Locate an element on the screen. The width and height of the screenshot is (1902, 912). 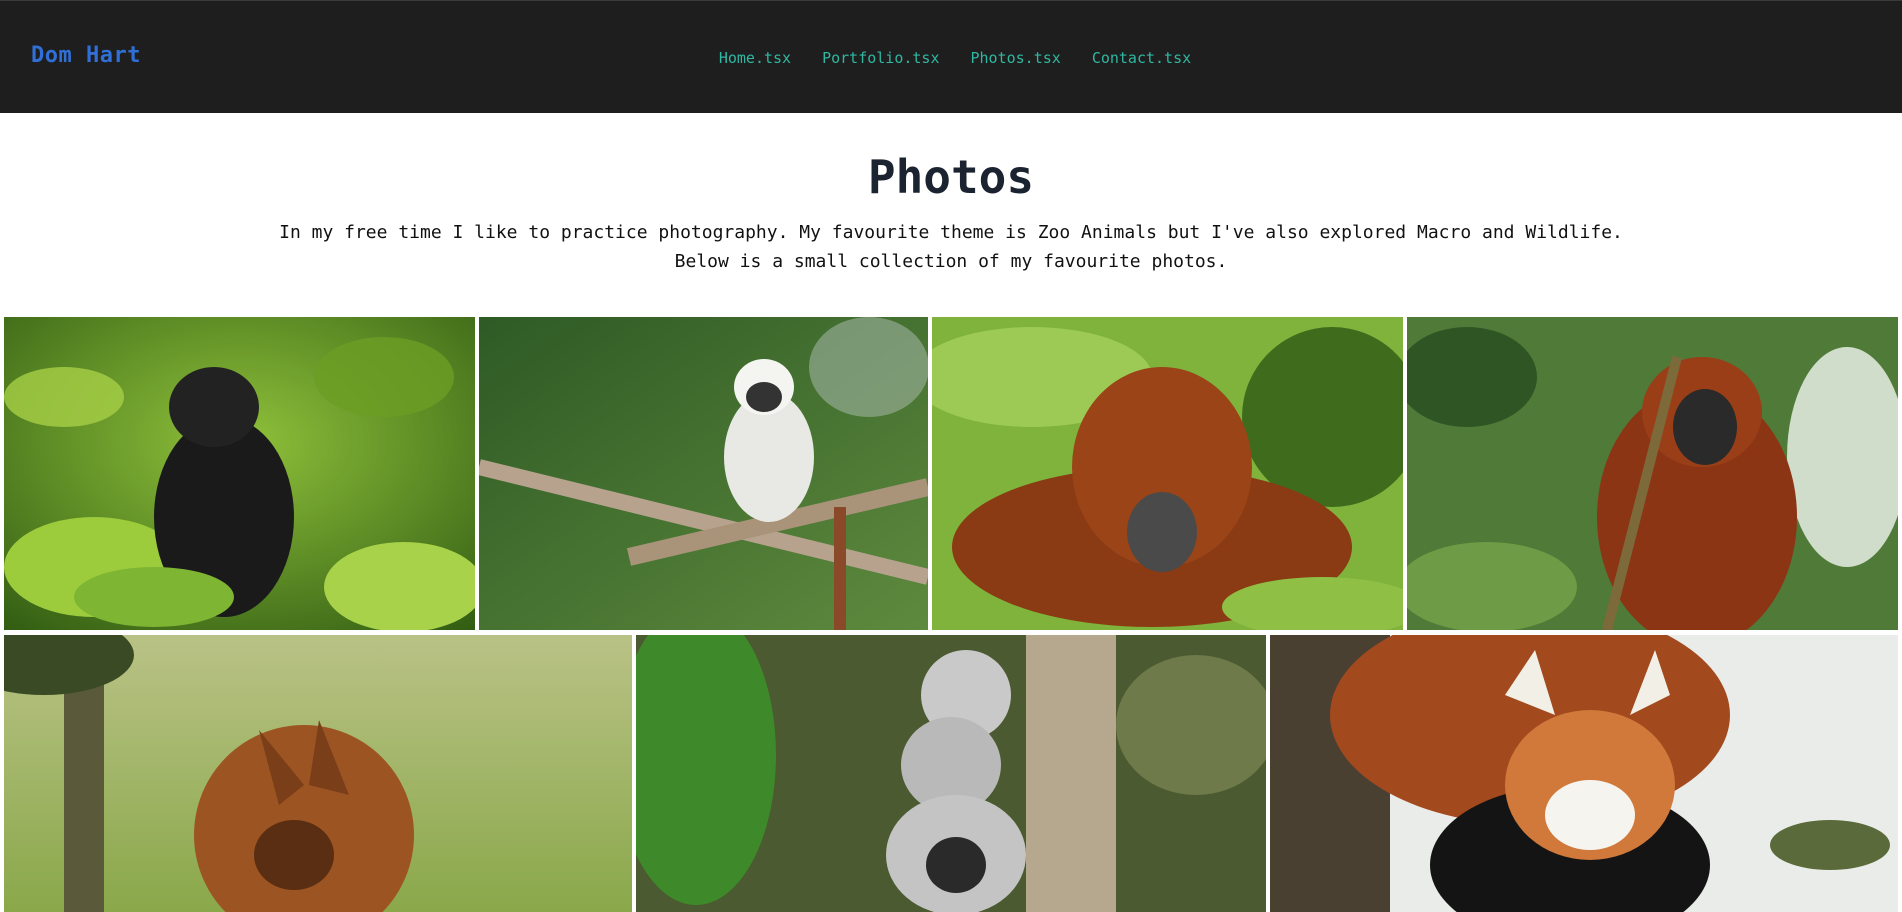
photo-red-panda is located at coordinates (1584, 773).